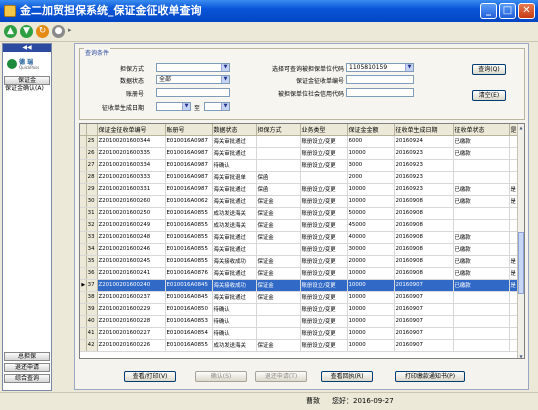 This screenshot has width=538, height=410. Describe the element at coordinates (131, 165) in the screenshot. I see `cell-collect-no: Z20100201600334` at that location.